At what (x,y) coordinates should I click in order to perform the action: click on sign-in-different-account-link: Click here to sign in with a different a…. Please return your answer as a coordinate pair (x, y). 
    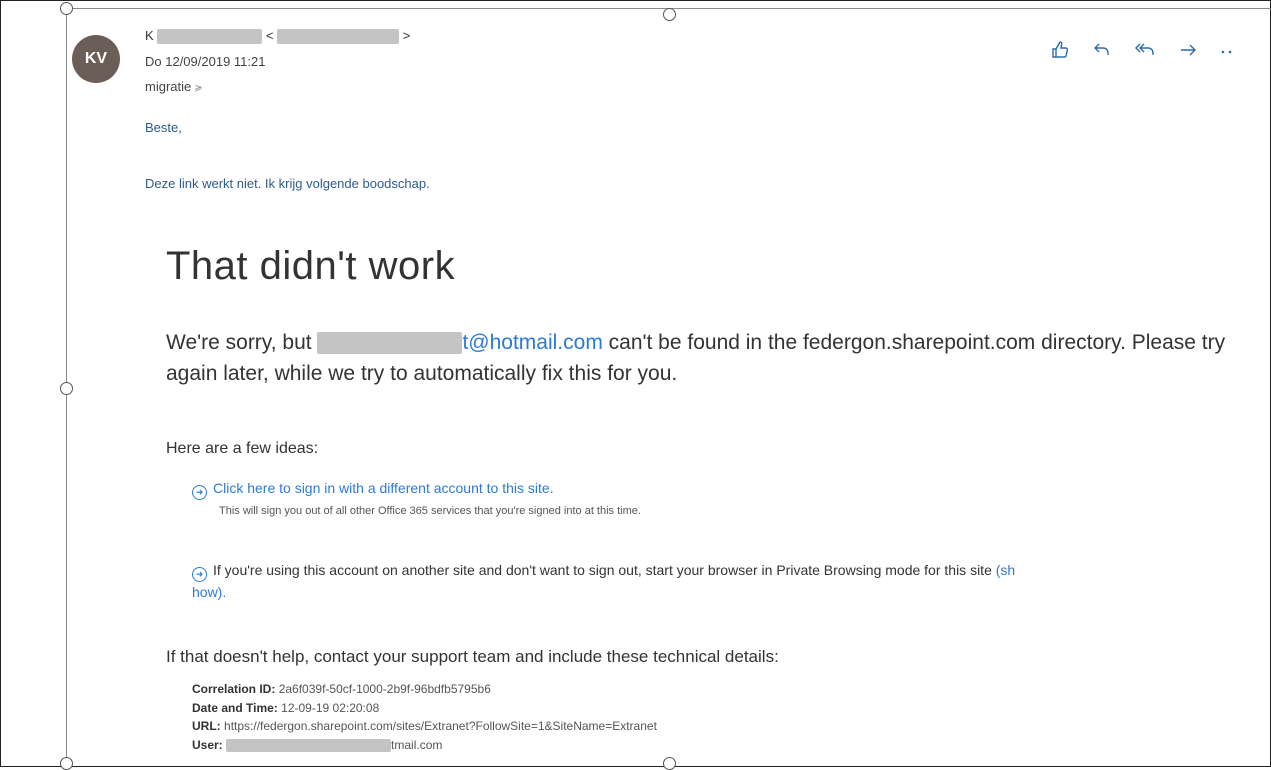
    Looking at the image, I should click on (383, 488).